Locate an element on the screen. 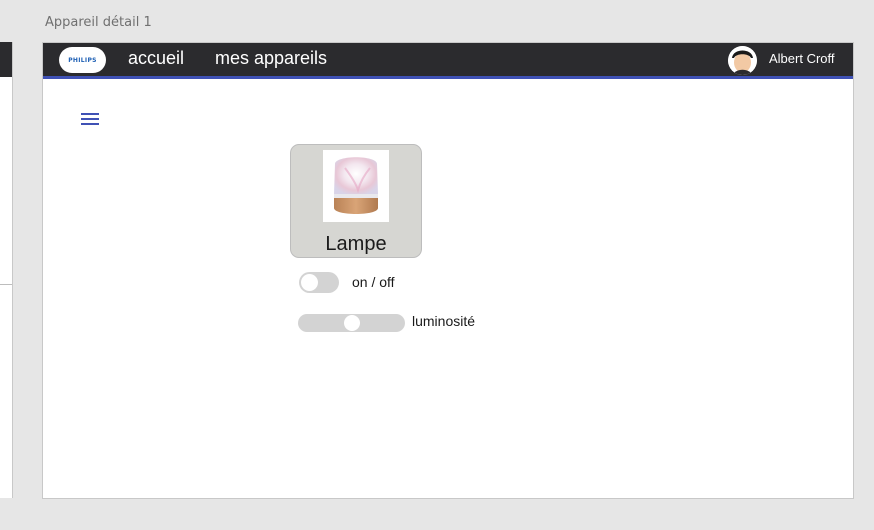 This screenshot has width=874, height=530. adjacent-artboard-divider is located at coordinates (6, 284).